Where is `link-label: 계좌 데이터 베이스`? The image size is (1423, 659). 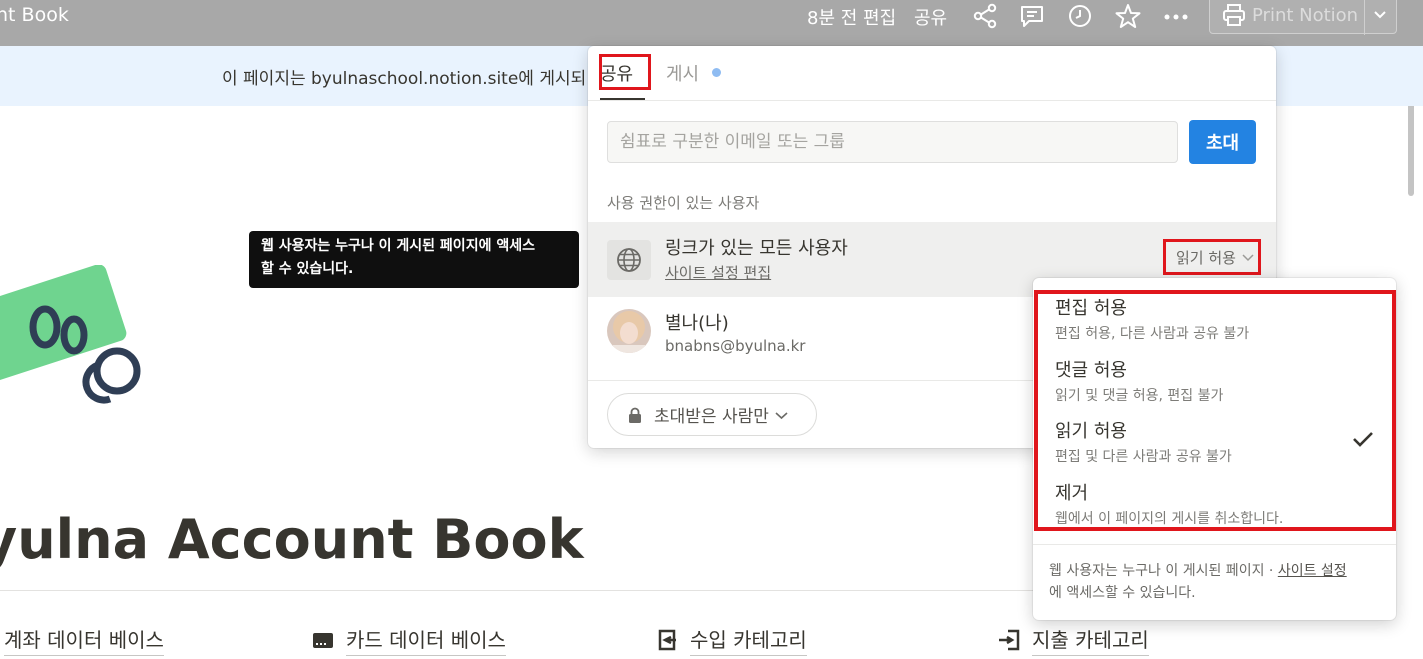
link-label: 계좌 데이터 베이스 is located at coordinates (84, 640).